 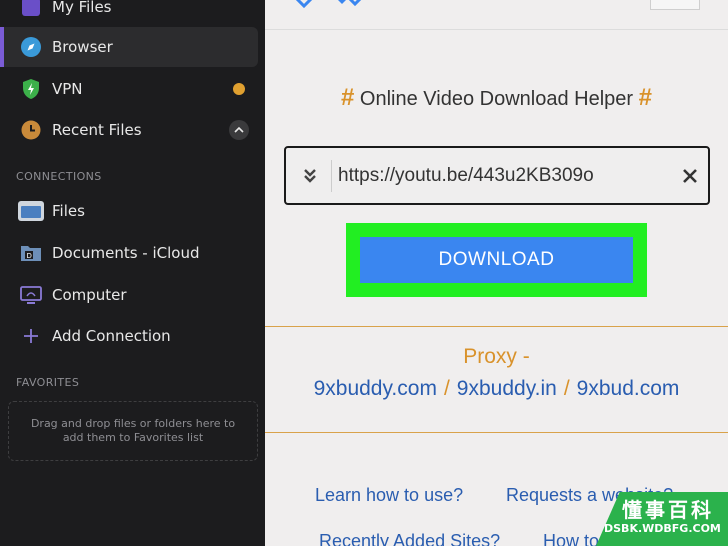 What do you see at coordinates (129, 13) in the screenshot?
I see `sidebar-item-my-files: My Files` at bounding box center [129, 13].